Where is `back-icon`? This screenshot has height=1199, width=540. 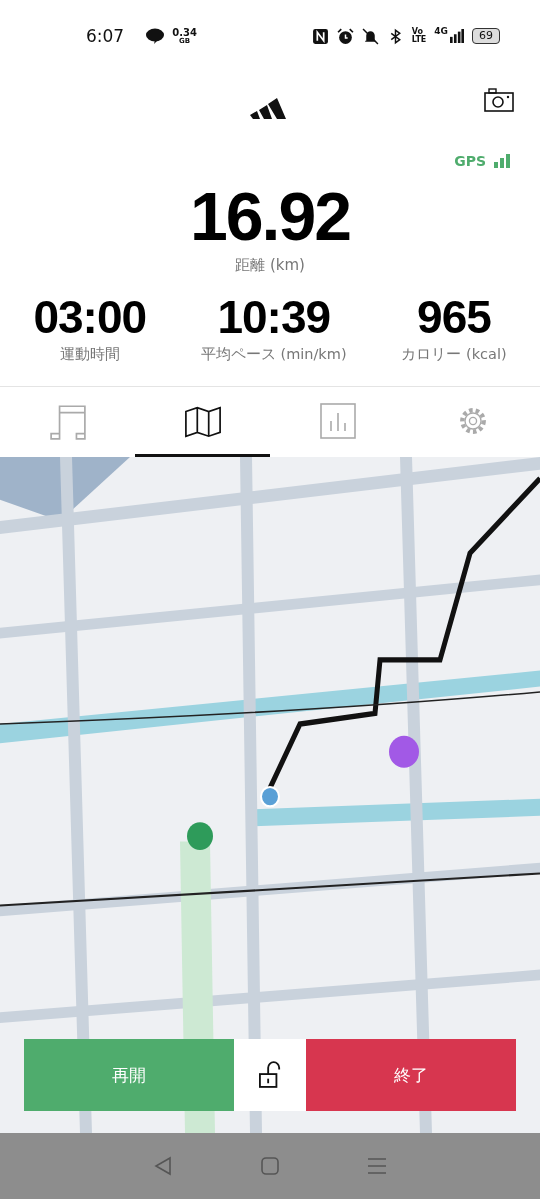 back-icon is located at coordinates (163, 1166).